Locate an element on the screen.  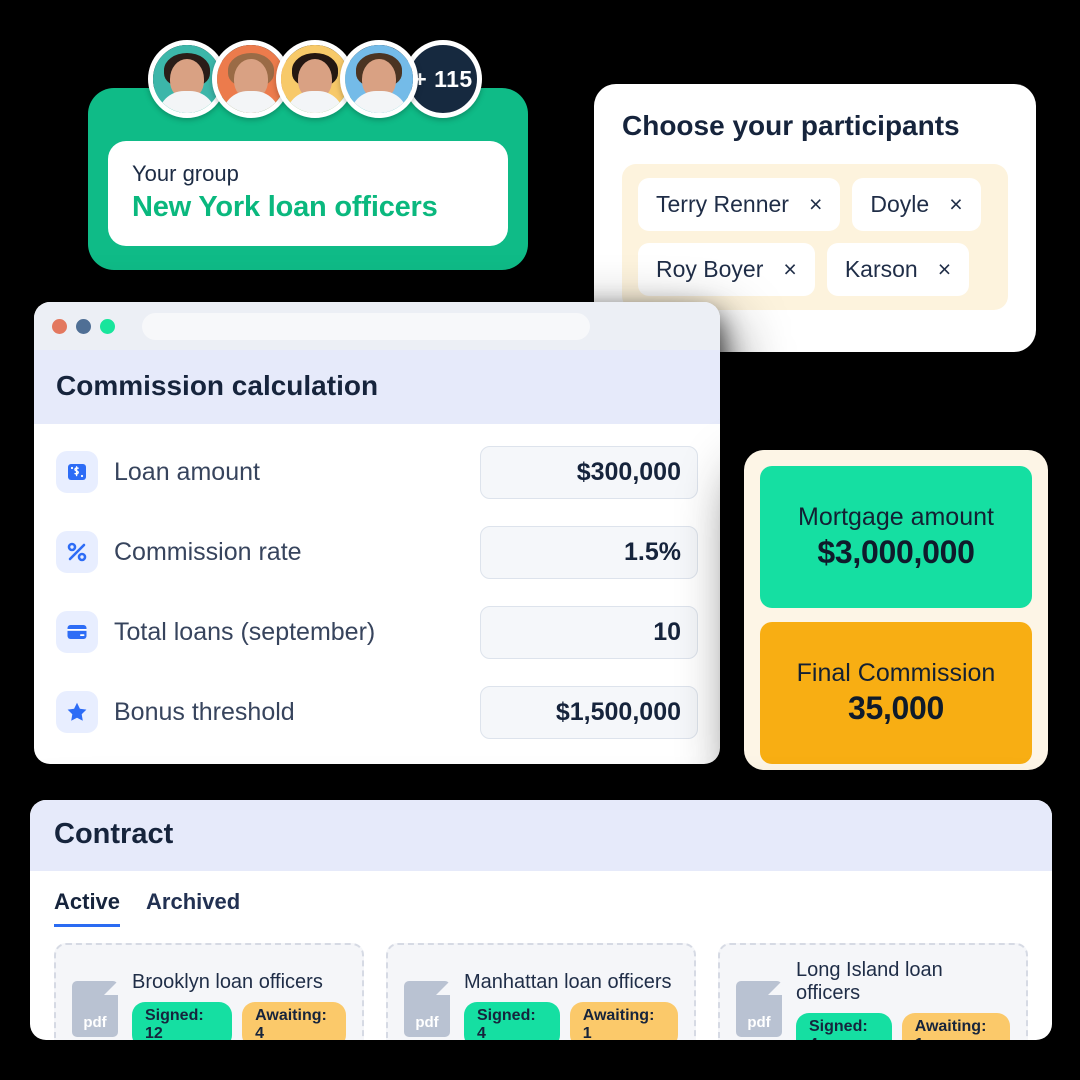
participant-chip: Roy Boyer × is located at coordinates (726, 269).